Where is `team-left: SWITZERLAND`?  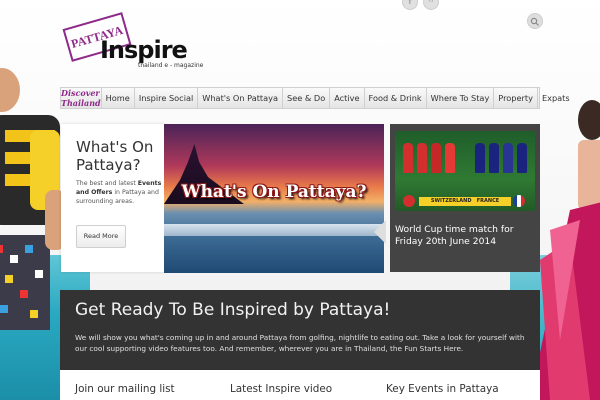 team-left: SWITZERLAND is located at coordinates (451, 201).